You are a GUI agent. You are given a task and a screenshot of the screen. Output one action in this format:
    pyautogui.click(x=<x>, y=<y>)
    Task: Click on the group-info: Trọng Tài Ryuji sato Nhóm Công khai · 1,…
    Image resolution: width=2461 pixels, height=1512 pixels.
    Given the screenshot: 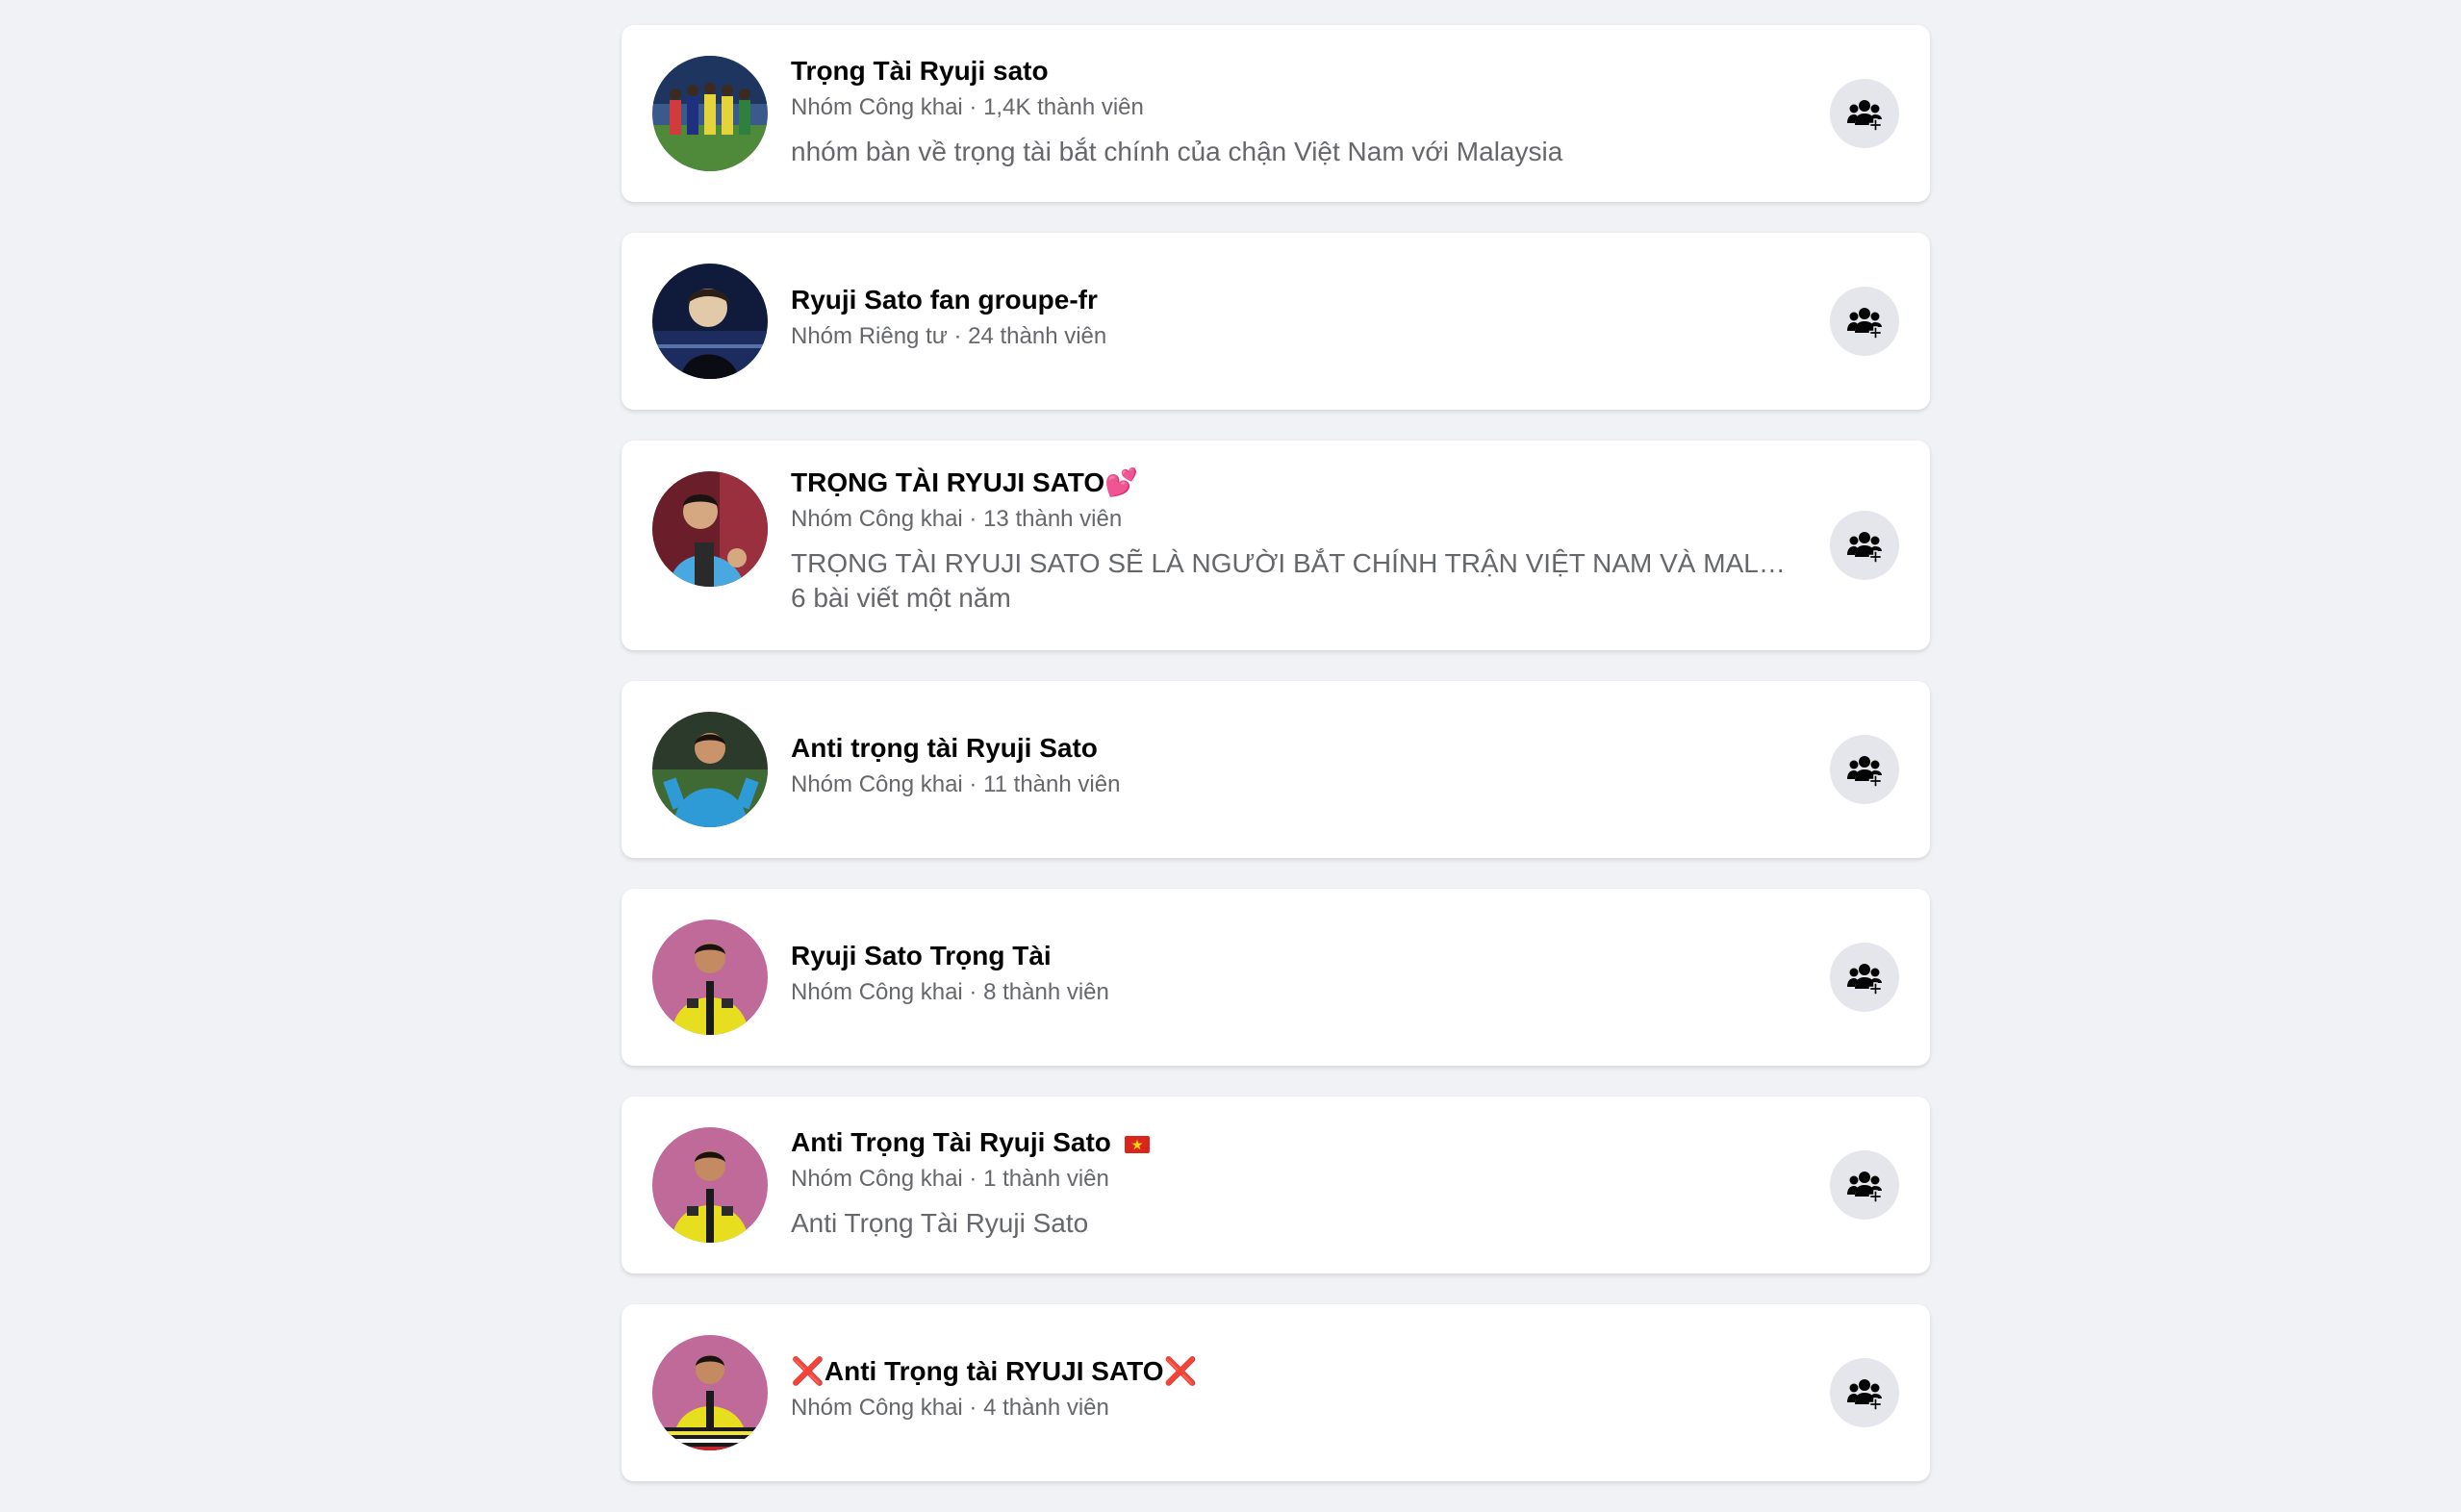 What is the action you would take?
    pyautogui.click(x=1289, y=112)
    